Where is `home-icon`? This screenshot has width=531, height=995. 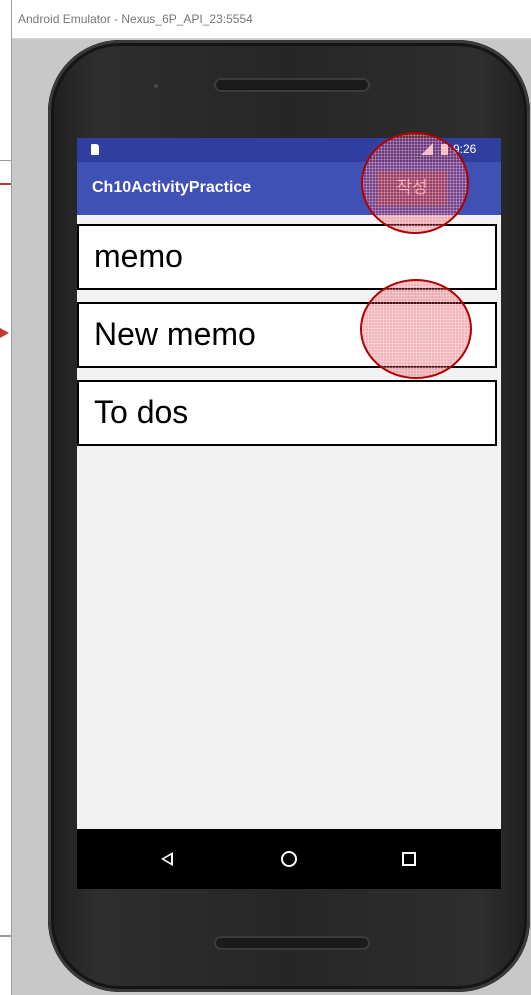
home-icon is located at coordinates (289, 859).